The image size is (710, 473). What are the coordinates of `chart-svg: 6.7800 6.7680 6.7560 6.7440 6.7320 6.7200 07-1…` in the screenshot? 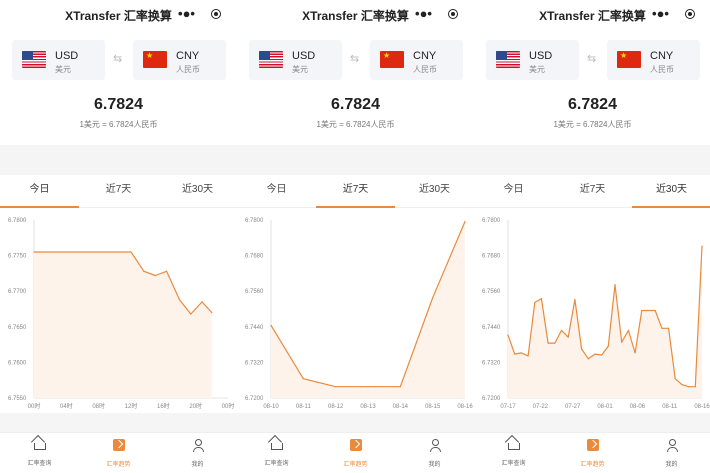 It's located at (596, 314).